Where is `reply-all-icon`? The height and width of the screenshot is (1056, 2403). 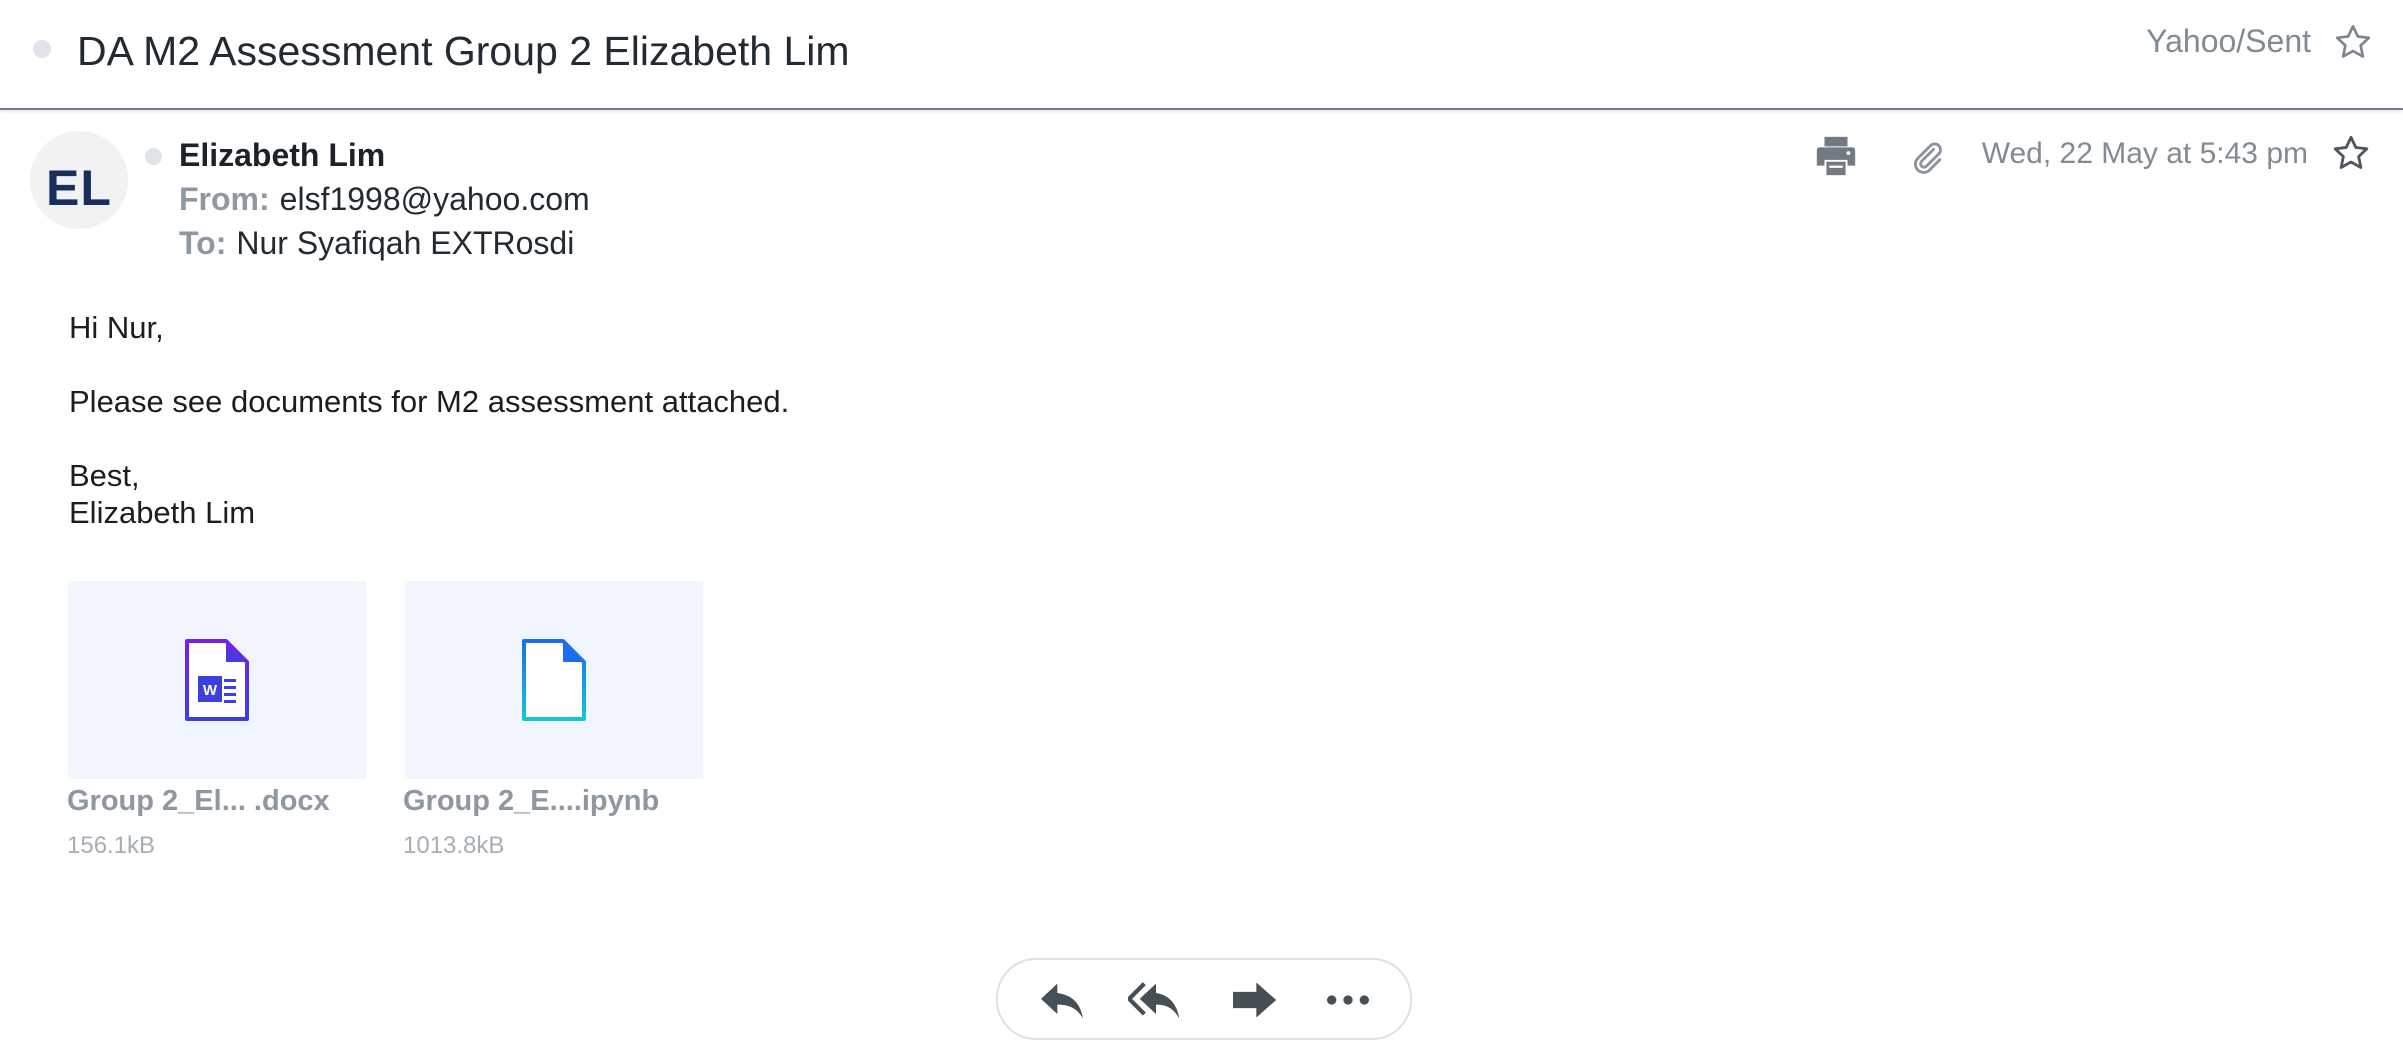
reply-all-icon is located at coordinates (1154, 1000).